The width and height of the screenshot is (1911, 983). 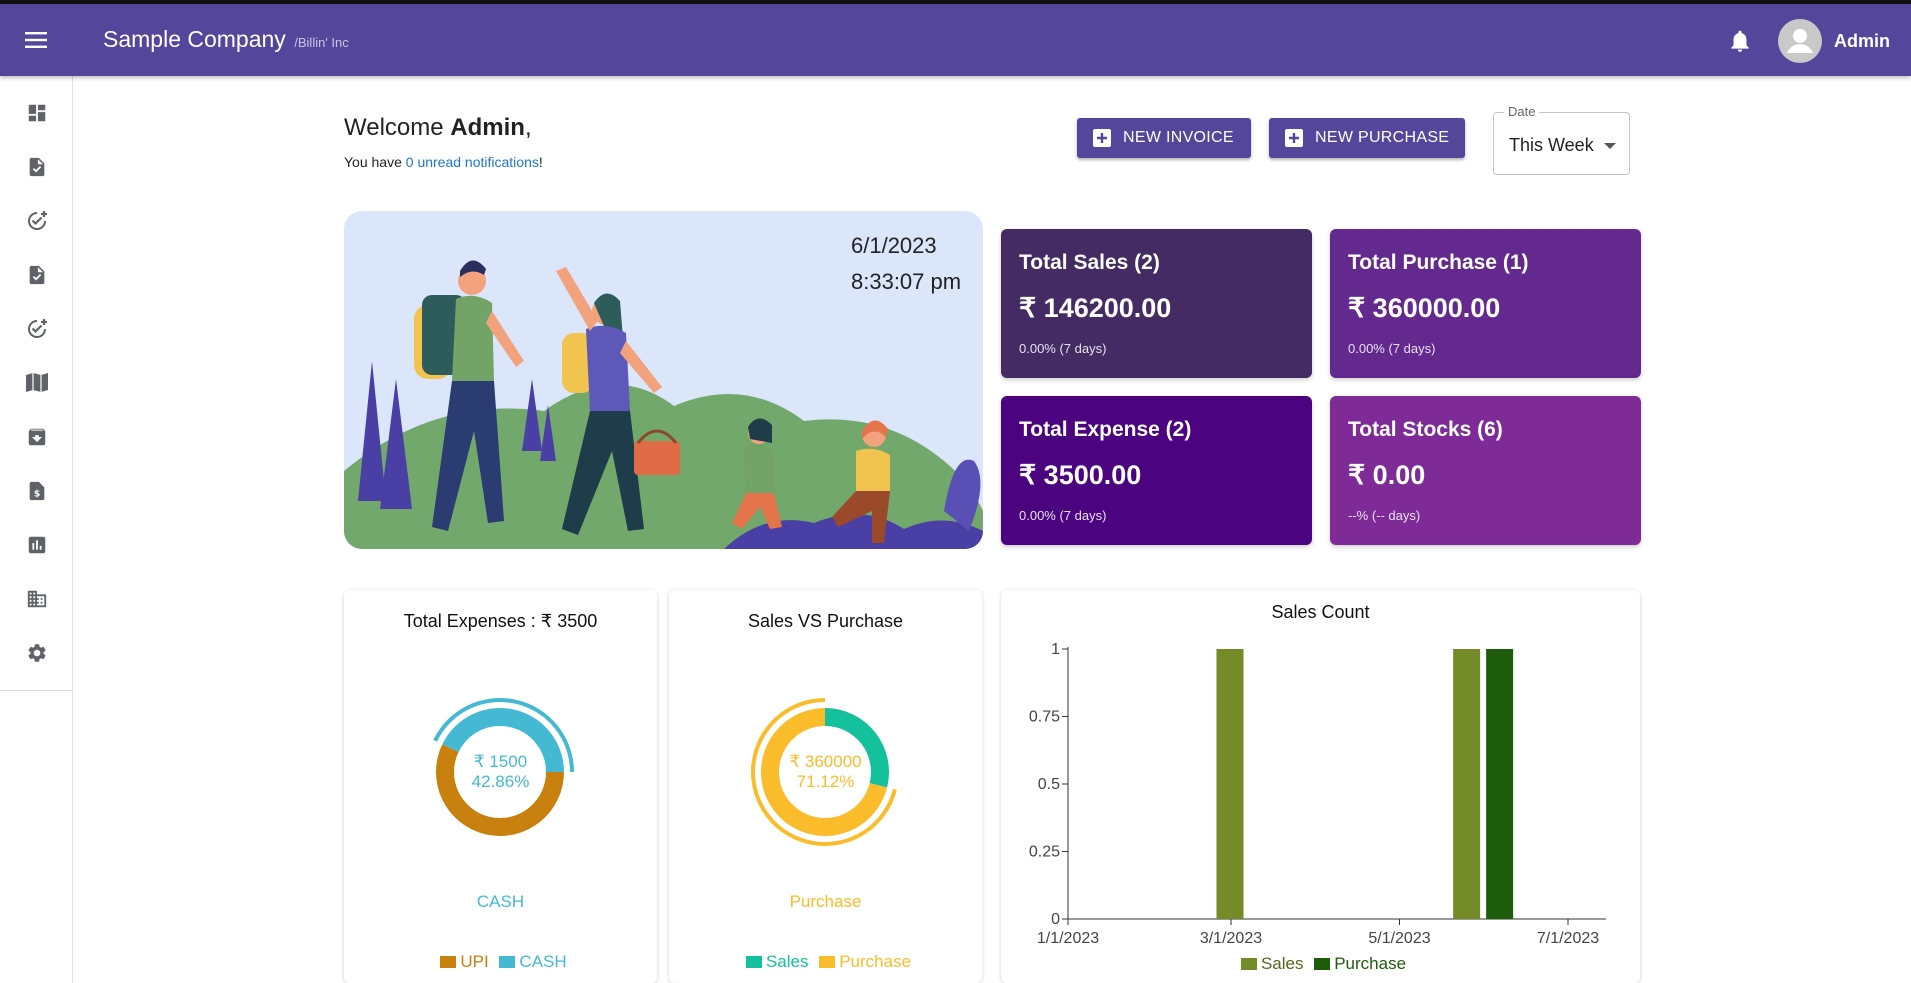 What do you see at coordinates (528, 127) in the screenshot?
I see `welcome-suffix: ,` at bounding box center [528, 127].